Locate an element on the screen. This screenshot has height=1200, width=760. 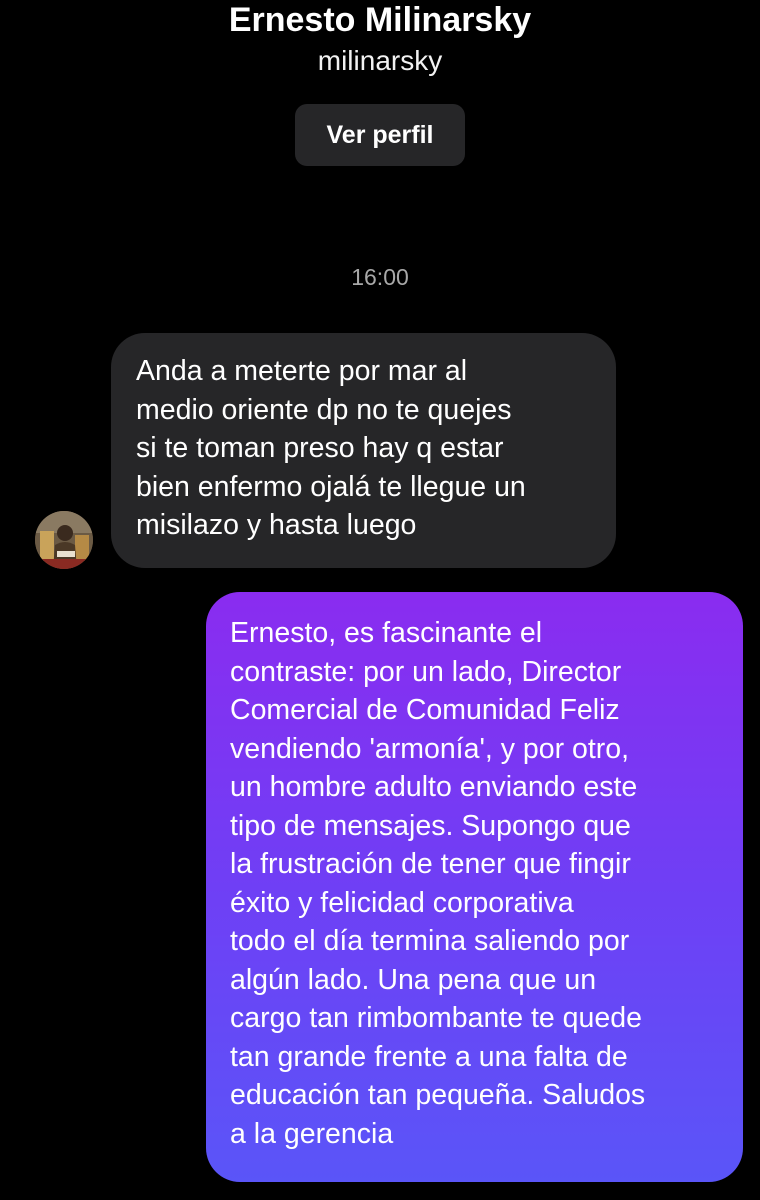
view-profile-button: Ver perfil is located at coordinates (380, 135).